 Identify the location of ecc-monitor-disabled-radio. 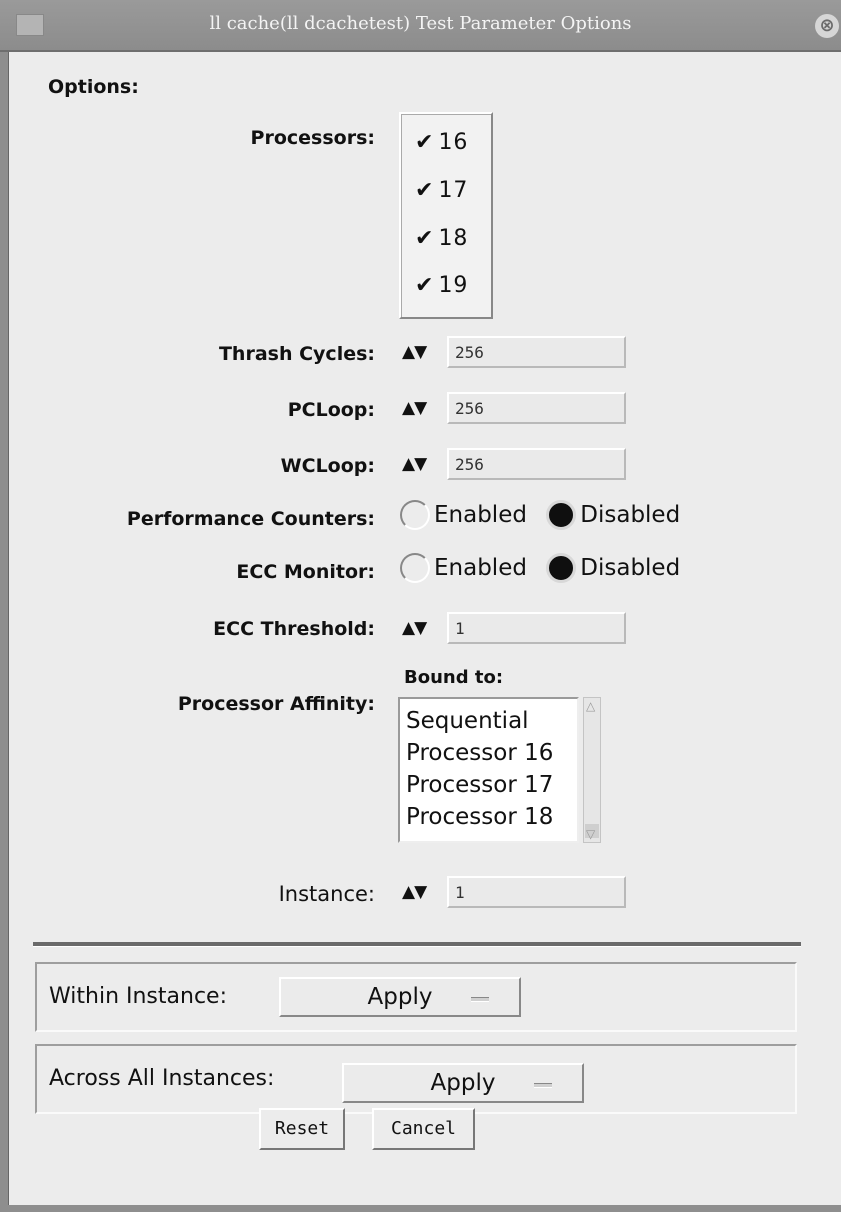
(561, 568).